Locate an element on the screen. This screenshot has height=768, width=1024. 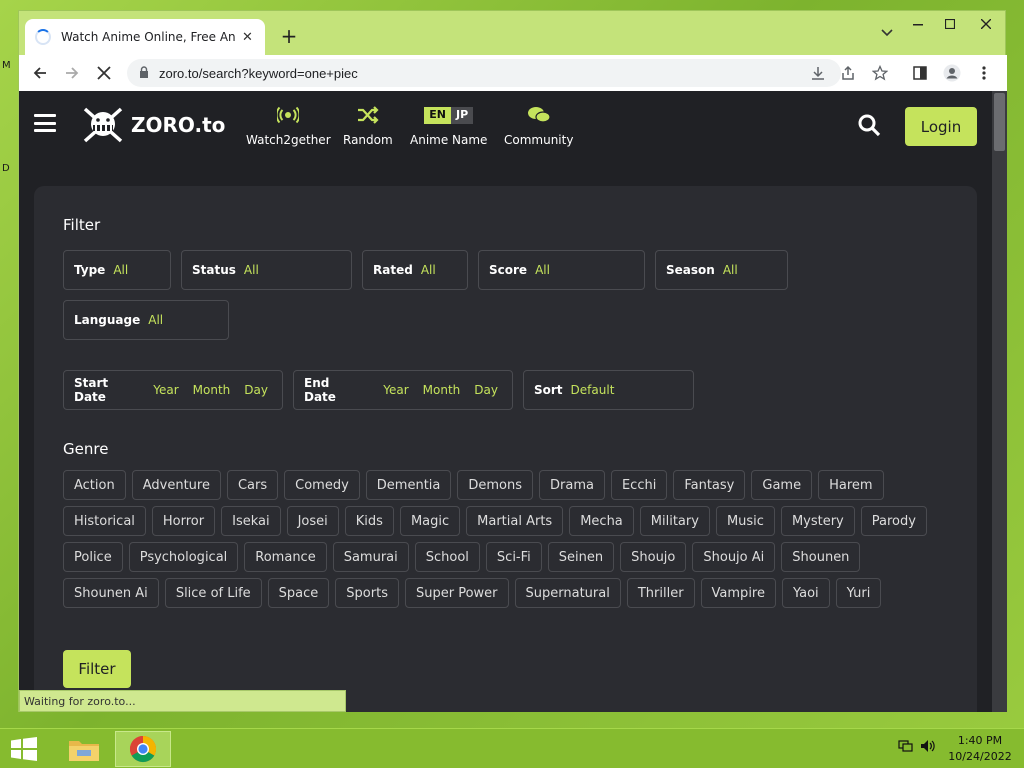
genre-chip: Sci-Fi is located at coordinates (513, 557).